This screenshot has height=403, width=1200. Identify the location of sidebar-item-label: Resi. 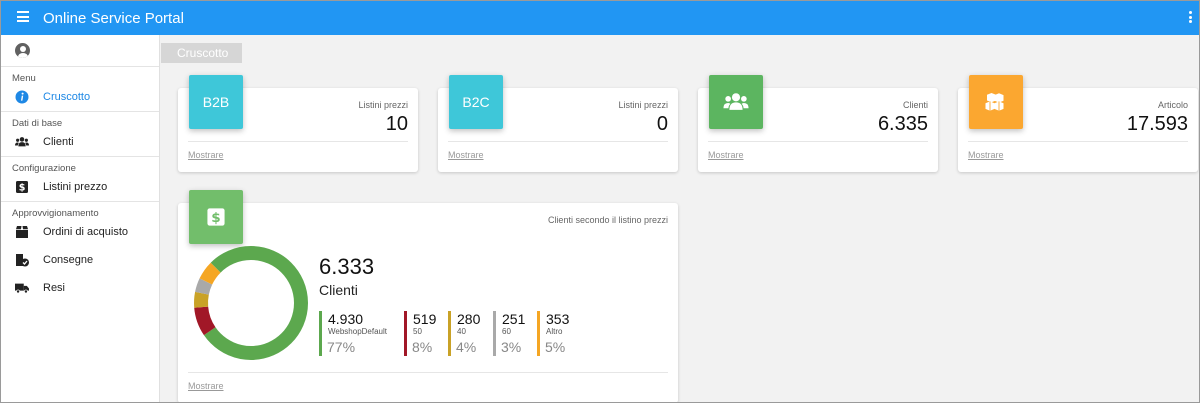
(54, 288).